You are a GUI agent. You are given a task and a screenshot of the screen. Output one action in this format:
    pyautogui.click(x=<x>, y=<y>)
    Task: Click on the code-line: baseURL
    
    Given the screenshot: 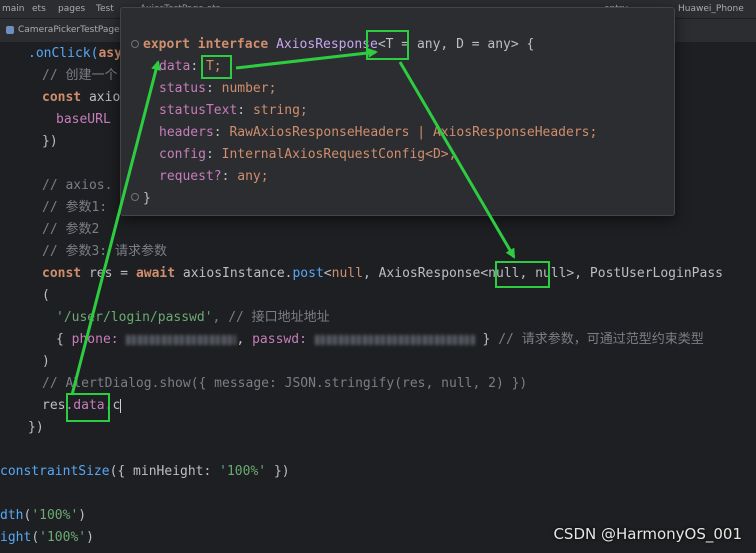 What is the action you would take?
    pyautogui.click(x=83, y=119)
    